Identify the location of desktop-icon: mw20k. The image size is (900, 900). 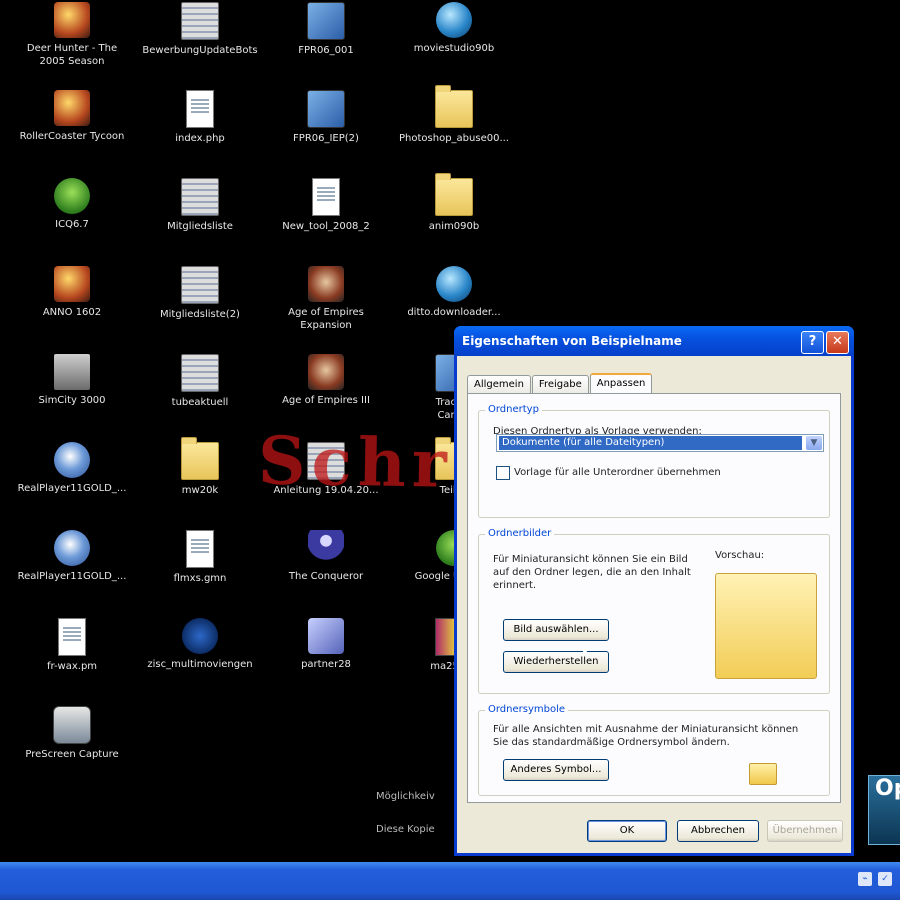
(200, 467).